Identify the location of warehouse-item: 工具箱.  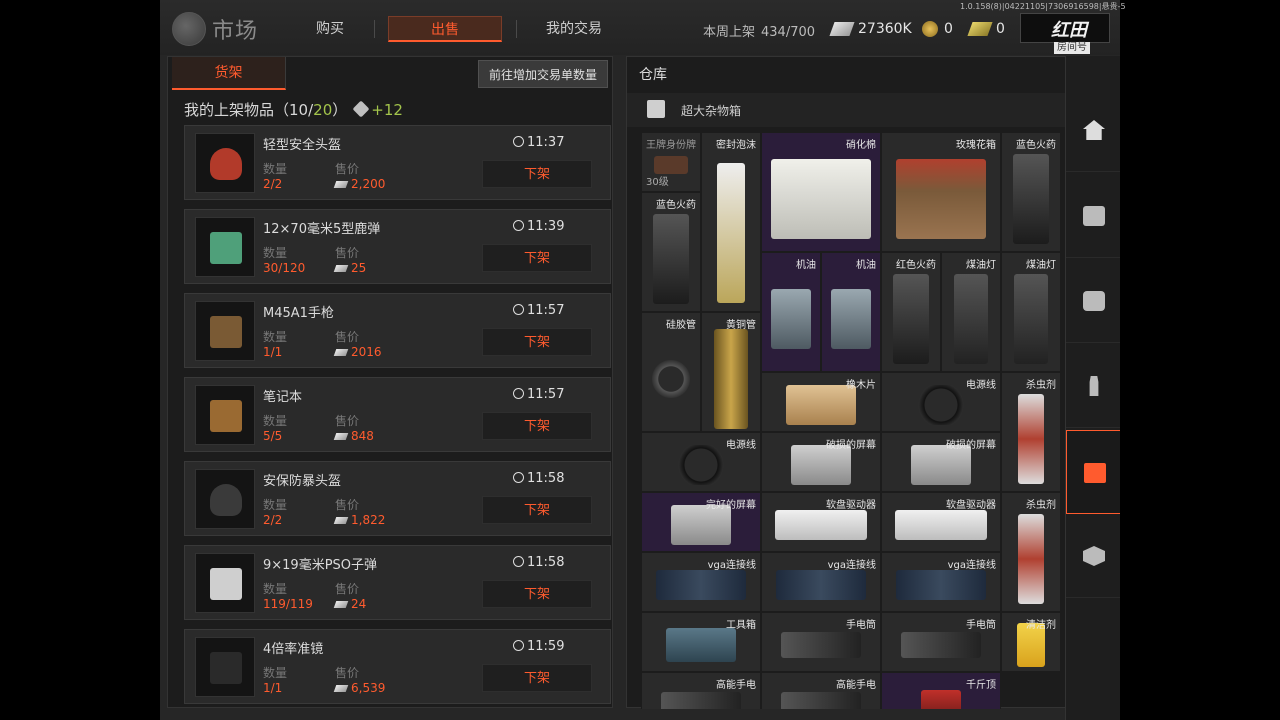
(701, 642).